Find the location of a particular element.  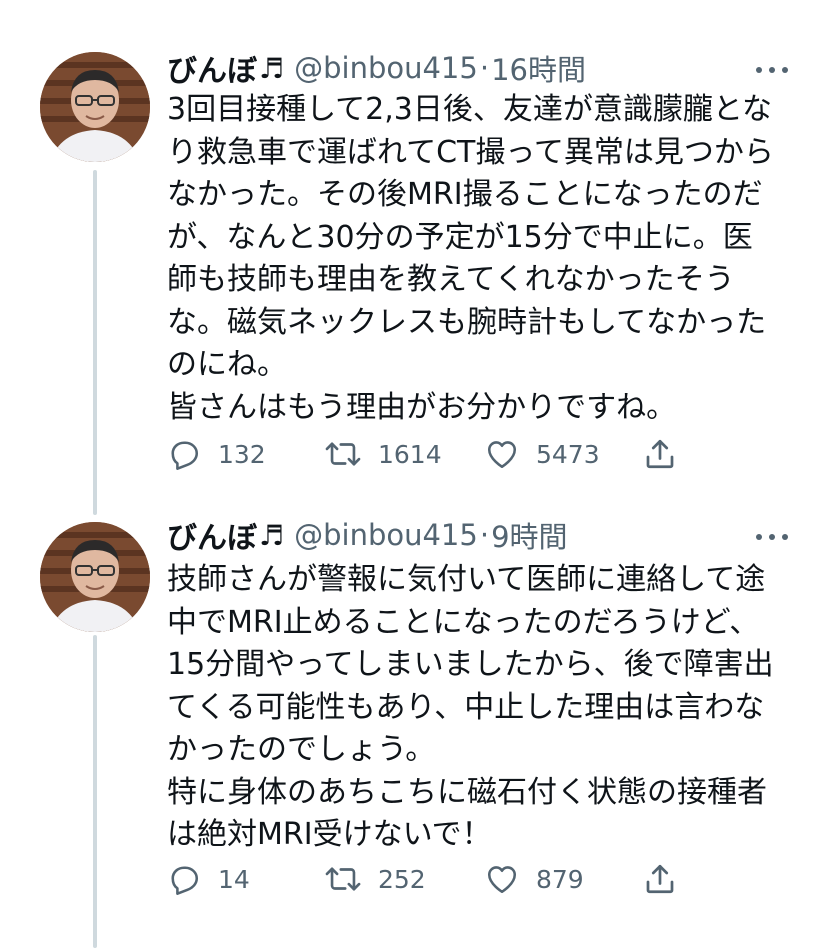

timestamp: 16時間 is located at coordinates (538, 68).